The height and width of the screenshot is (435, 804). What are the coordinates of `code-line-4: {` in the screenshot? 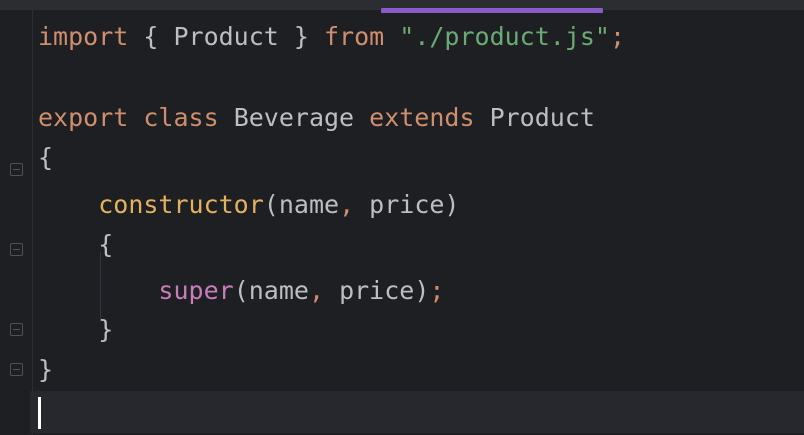 It's located at (45, 158).